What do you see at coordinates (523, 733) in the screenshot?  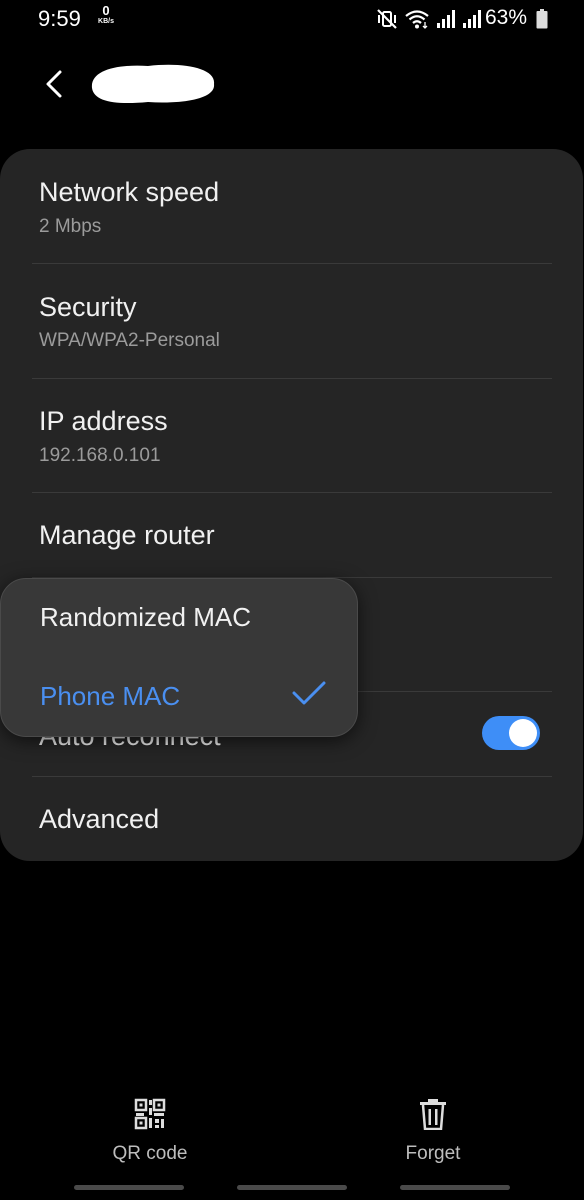 I see `toggle-knob` at bounding box center [523, 733].